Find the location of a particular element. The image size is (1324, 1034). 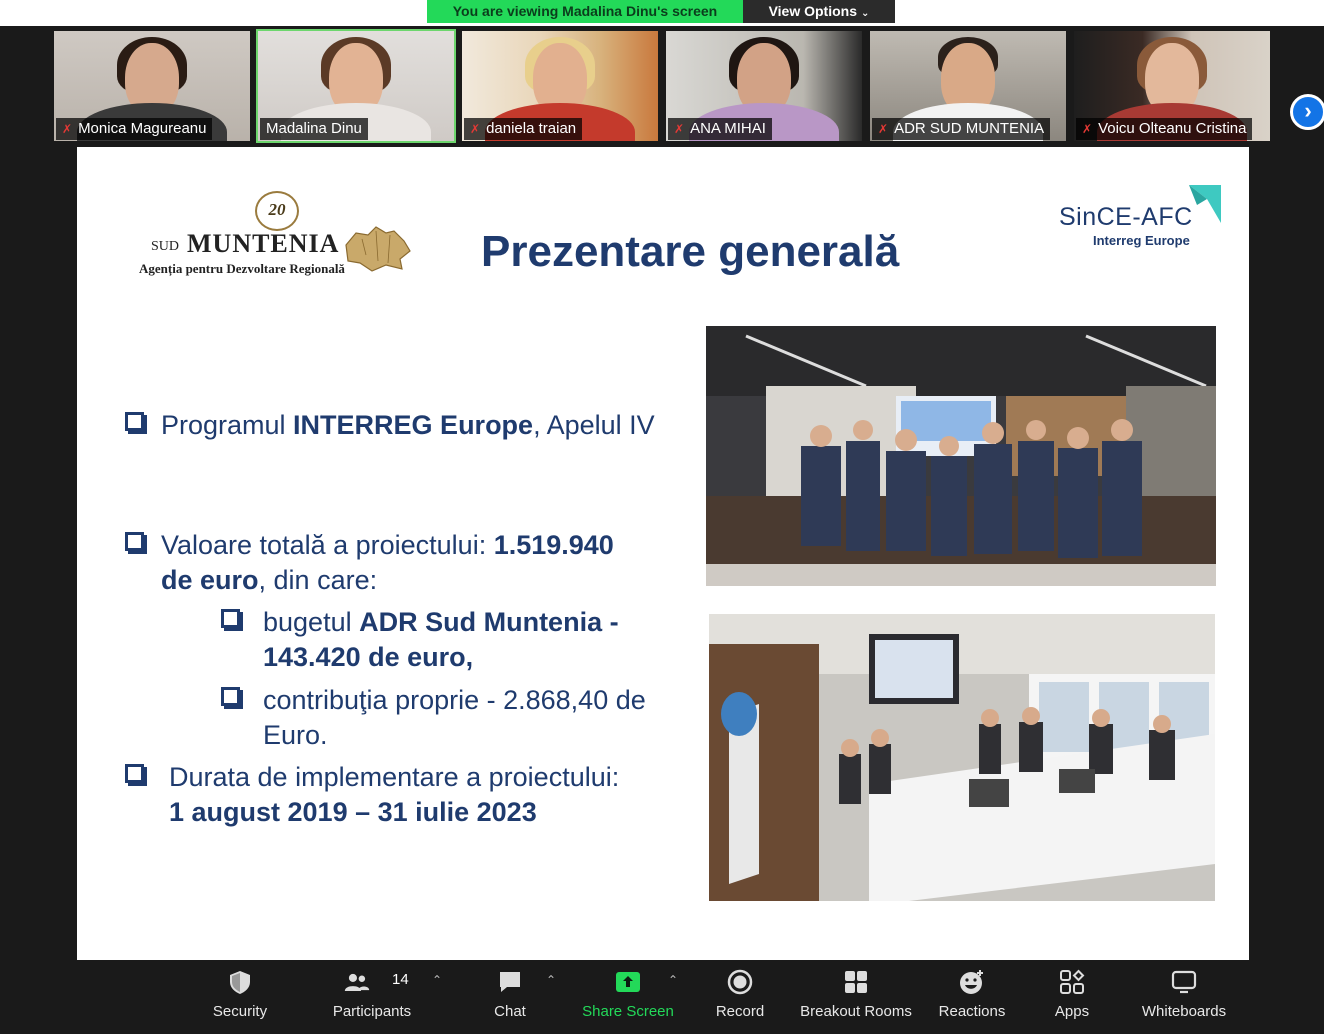

chat-button: Chat is located at coordinates (510, 997).